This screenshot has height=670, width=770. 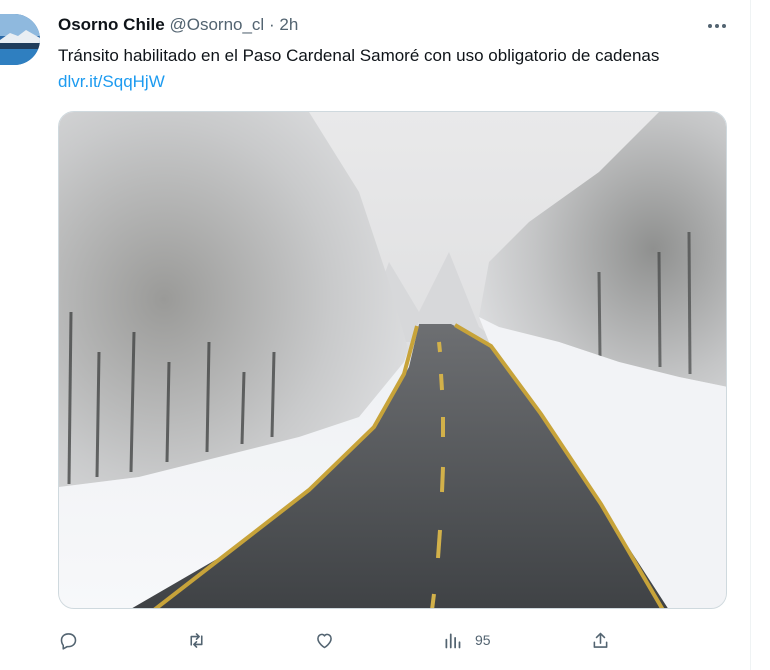 What do you see at coordinates (111, 81) in the screenshot?
I see `tweet-link: dlvr.it/SqqHjW` at bounding box center [111, 81].